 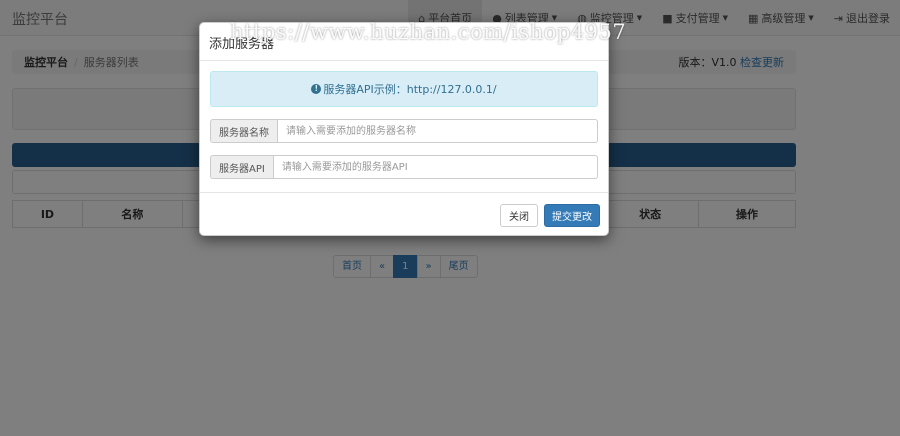 What do you see at coordinates (404, 214) in the screenshot?
I see `modal-footer: 关闭 提交更改` at bounding box center [404, 214].